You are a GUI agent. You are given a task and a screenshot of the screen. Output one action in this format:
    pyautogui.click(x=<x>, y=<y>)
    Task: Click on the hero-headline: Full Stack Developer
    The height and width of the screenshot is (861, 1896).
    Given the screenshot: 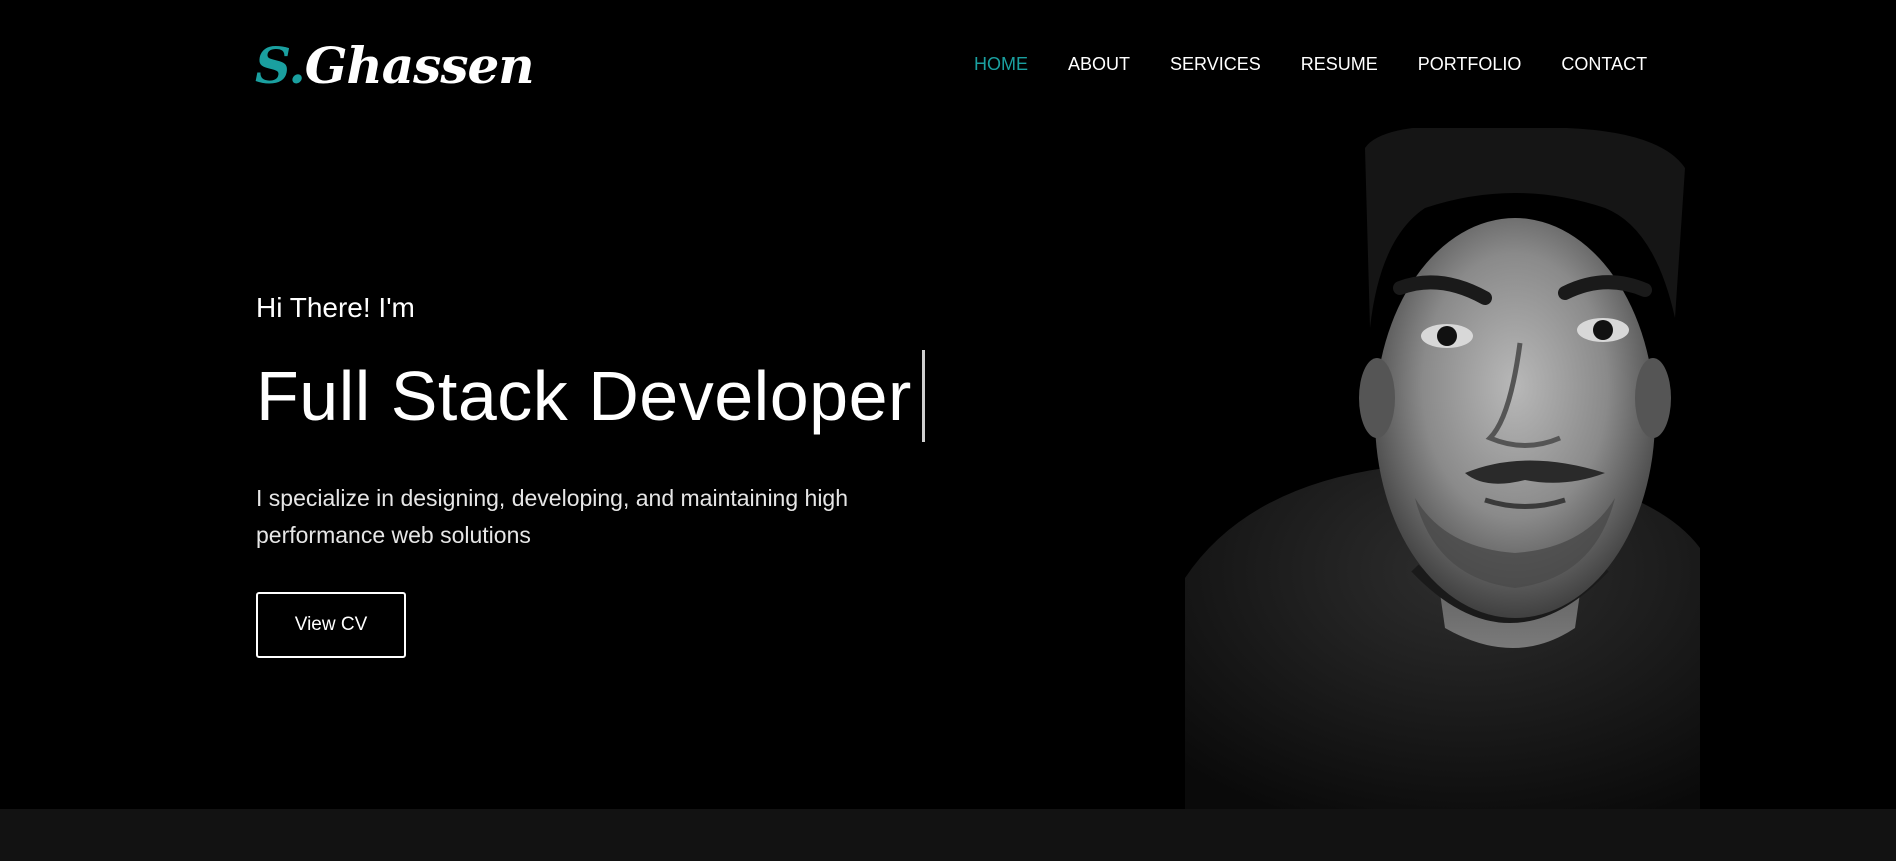 What is the action you would take?
    pyautogui.click(x=584, y=396)
    